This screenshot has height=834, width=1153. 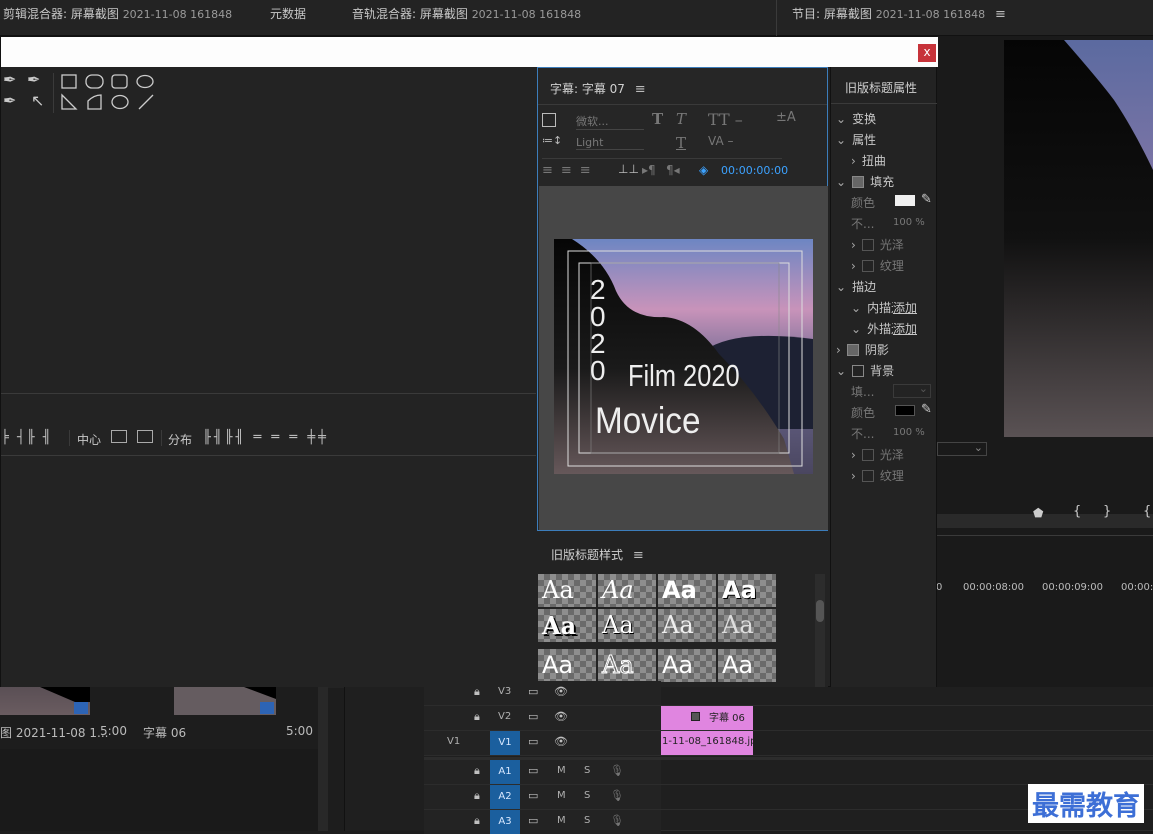 I want to click on bold-icon: T, so click(x=657, y=119).